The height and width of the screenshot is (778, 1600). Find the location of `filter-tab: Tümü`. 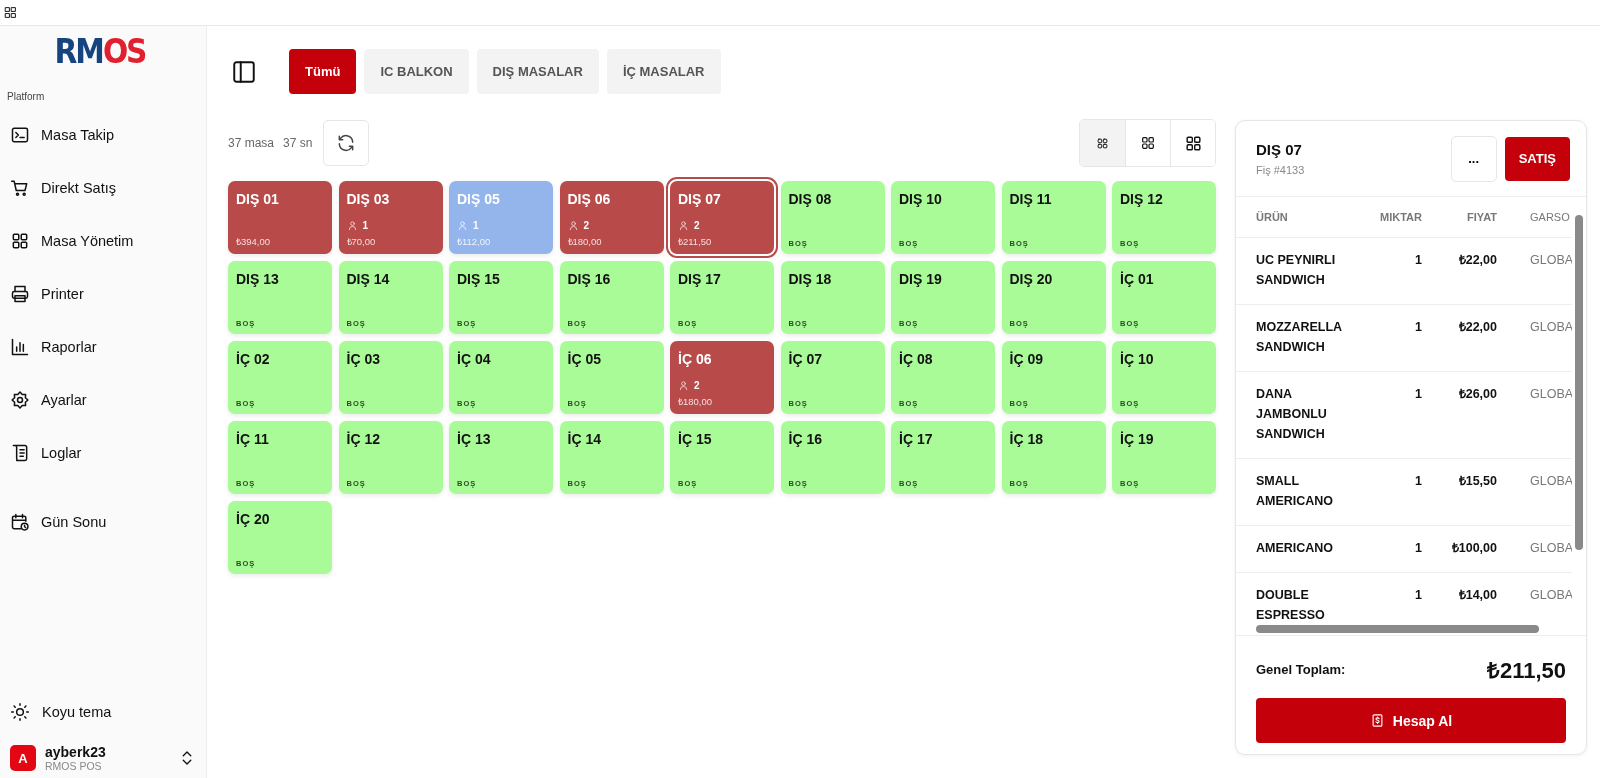

filter-tab: Tümü is located at coordinates (323, 71).